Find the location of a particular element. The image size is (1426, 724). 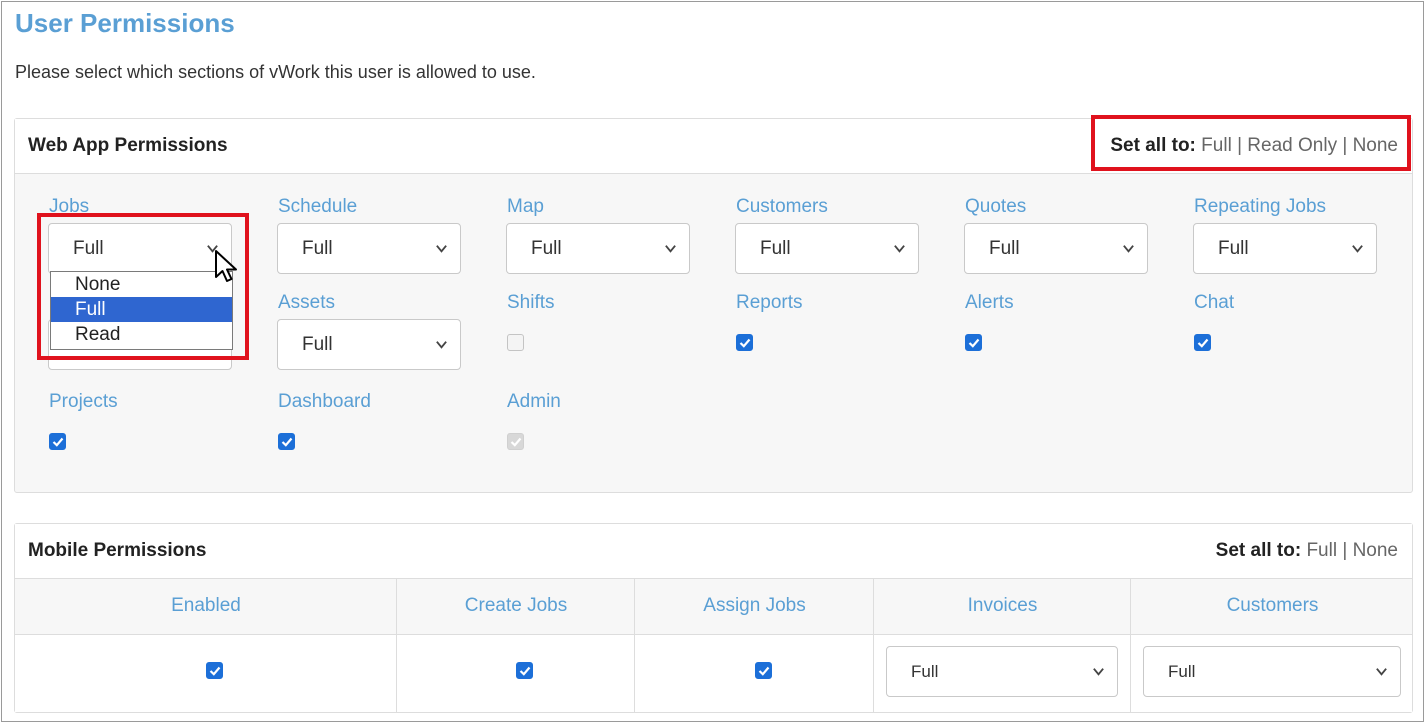

shifts-checkbox is located at coordinates (515, 342).